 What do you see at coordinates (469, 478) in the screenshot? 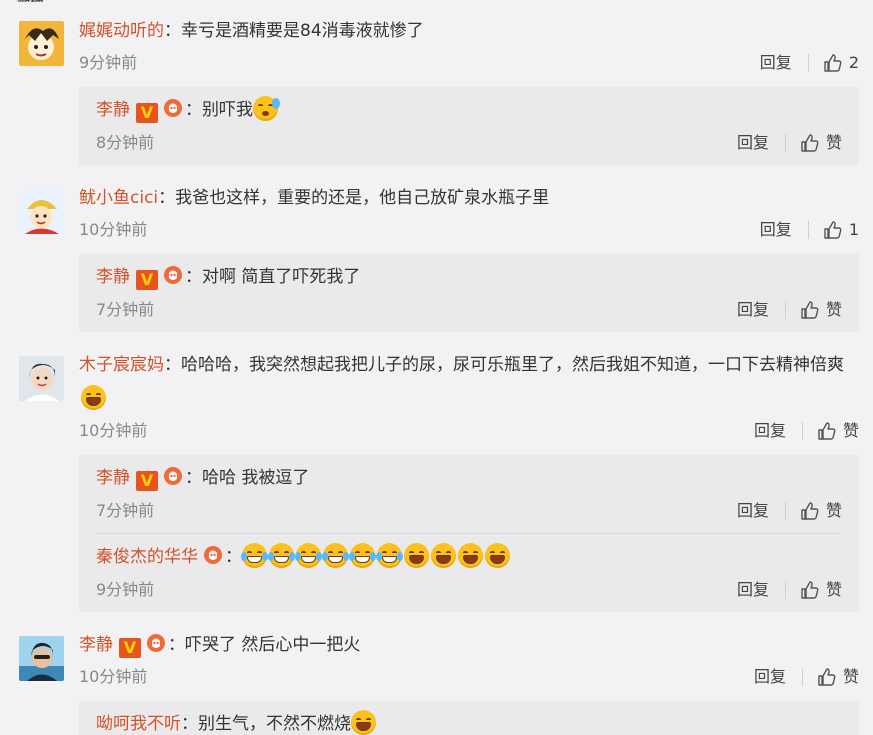
I see `reply-body: 李静 V ：哈哈 我被逗了` at bounding box center [469, 478].